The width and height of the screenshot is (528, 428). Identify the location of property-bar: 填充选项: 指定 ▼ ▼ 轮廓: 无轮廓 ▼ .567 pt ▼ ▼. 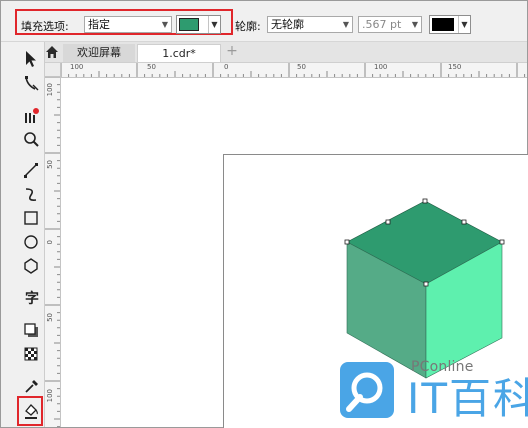
(264, 21).